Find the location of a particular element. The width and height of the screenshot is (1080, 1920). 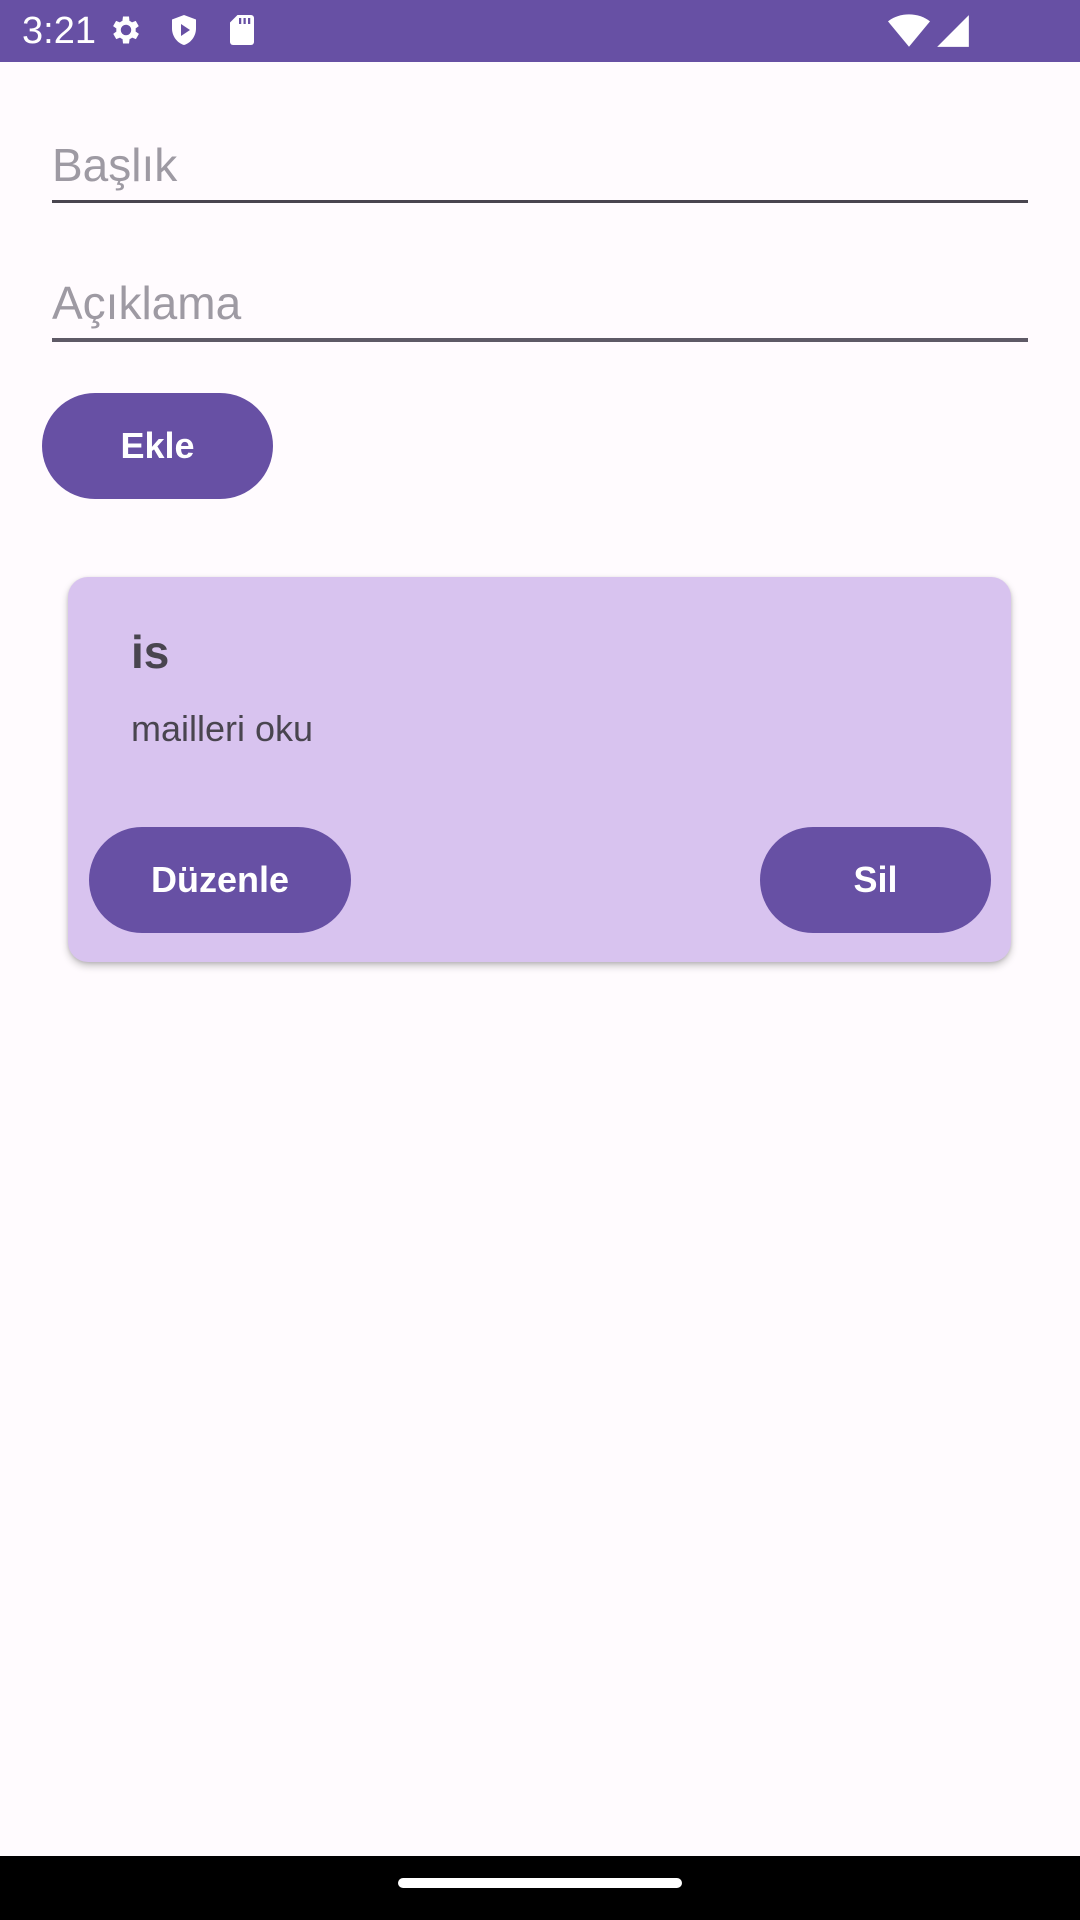

edit-button: Düzenle is located at coordinates (220, 880).